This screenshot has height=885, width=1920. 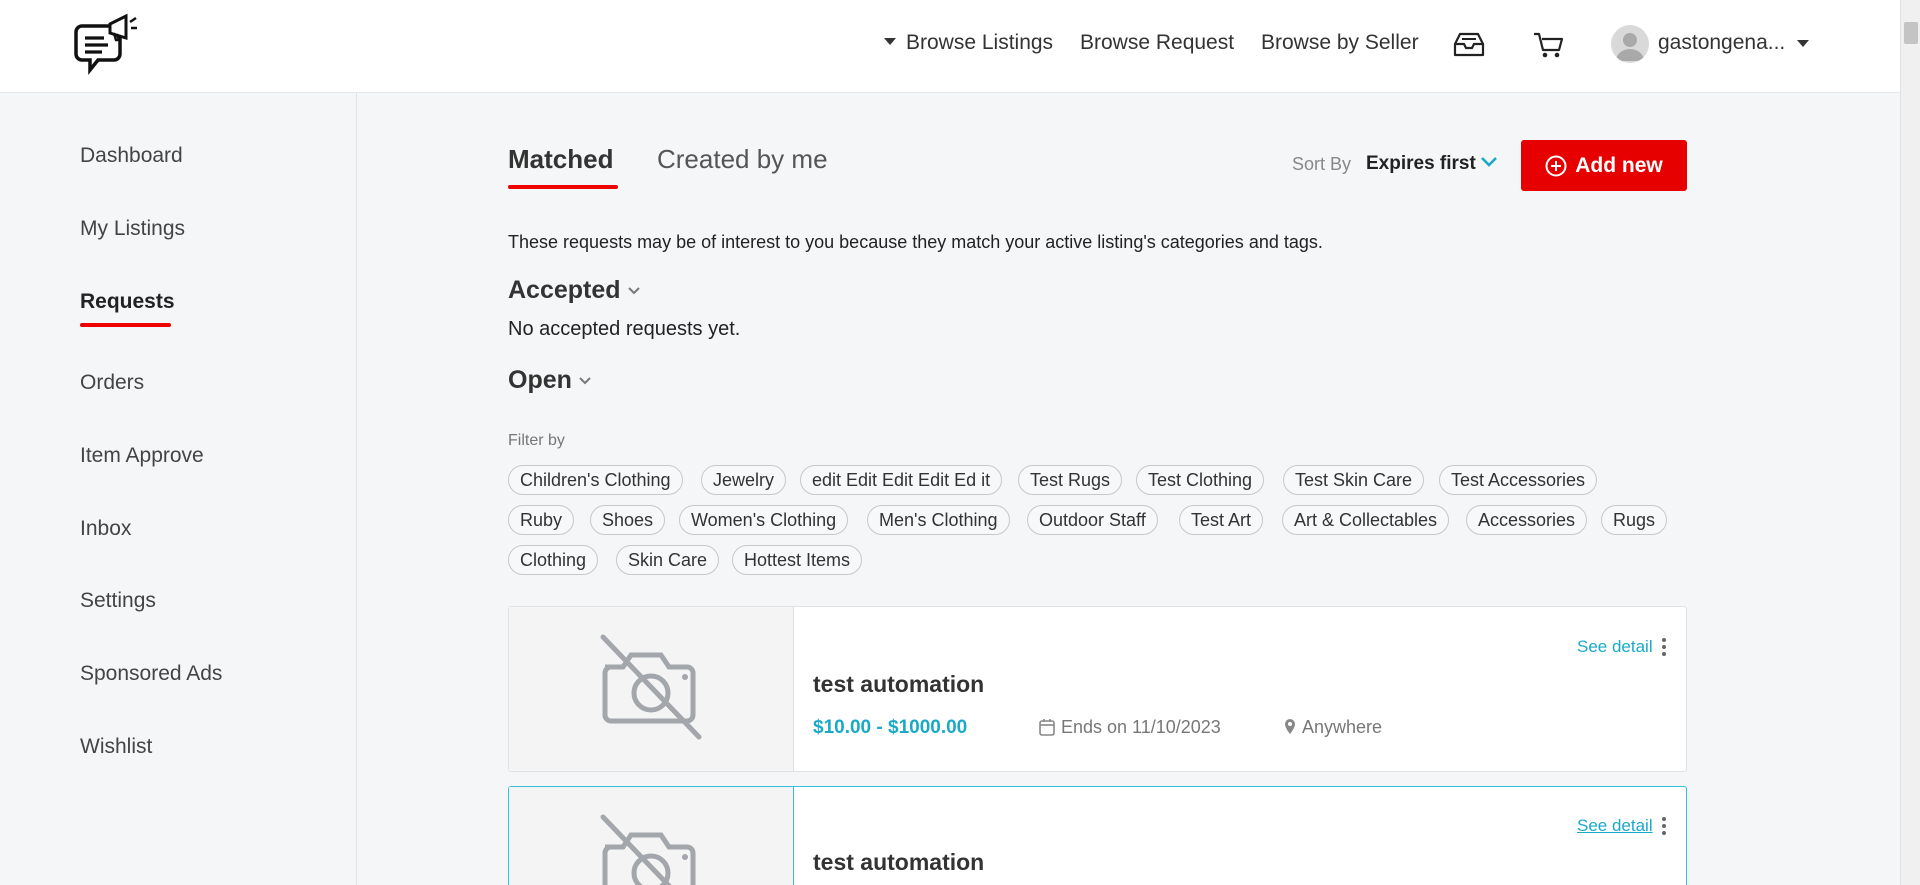 What do you see at coordinates (668, 560) in the screenshot?
I see `filter-chip: Skin Care` at bounding box center [668, 560].